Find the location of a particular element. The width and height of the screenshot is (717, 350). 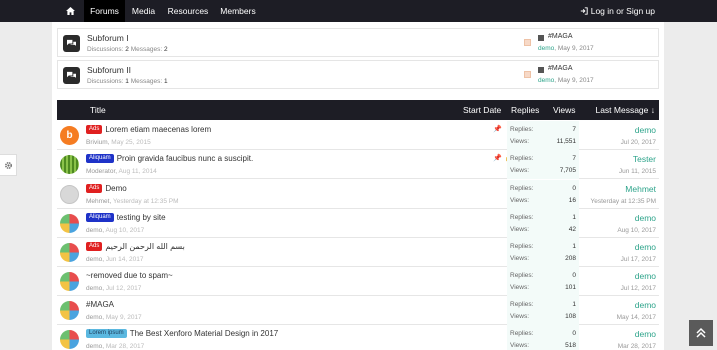

last-message-date: Jul 12, 2017 is located at coordinates (638, 288).